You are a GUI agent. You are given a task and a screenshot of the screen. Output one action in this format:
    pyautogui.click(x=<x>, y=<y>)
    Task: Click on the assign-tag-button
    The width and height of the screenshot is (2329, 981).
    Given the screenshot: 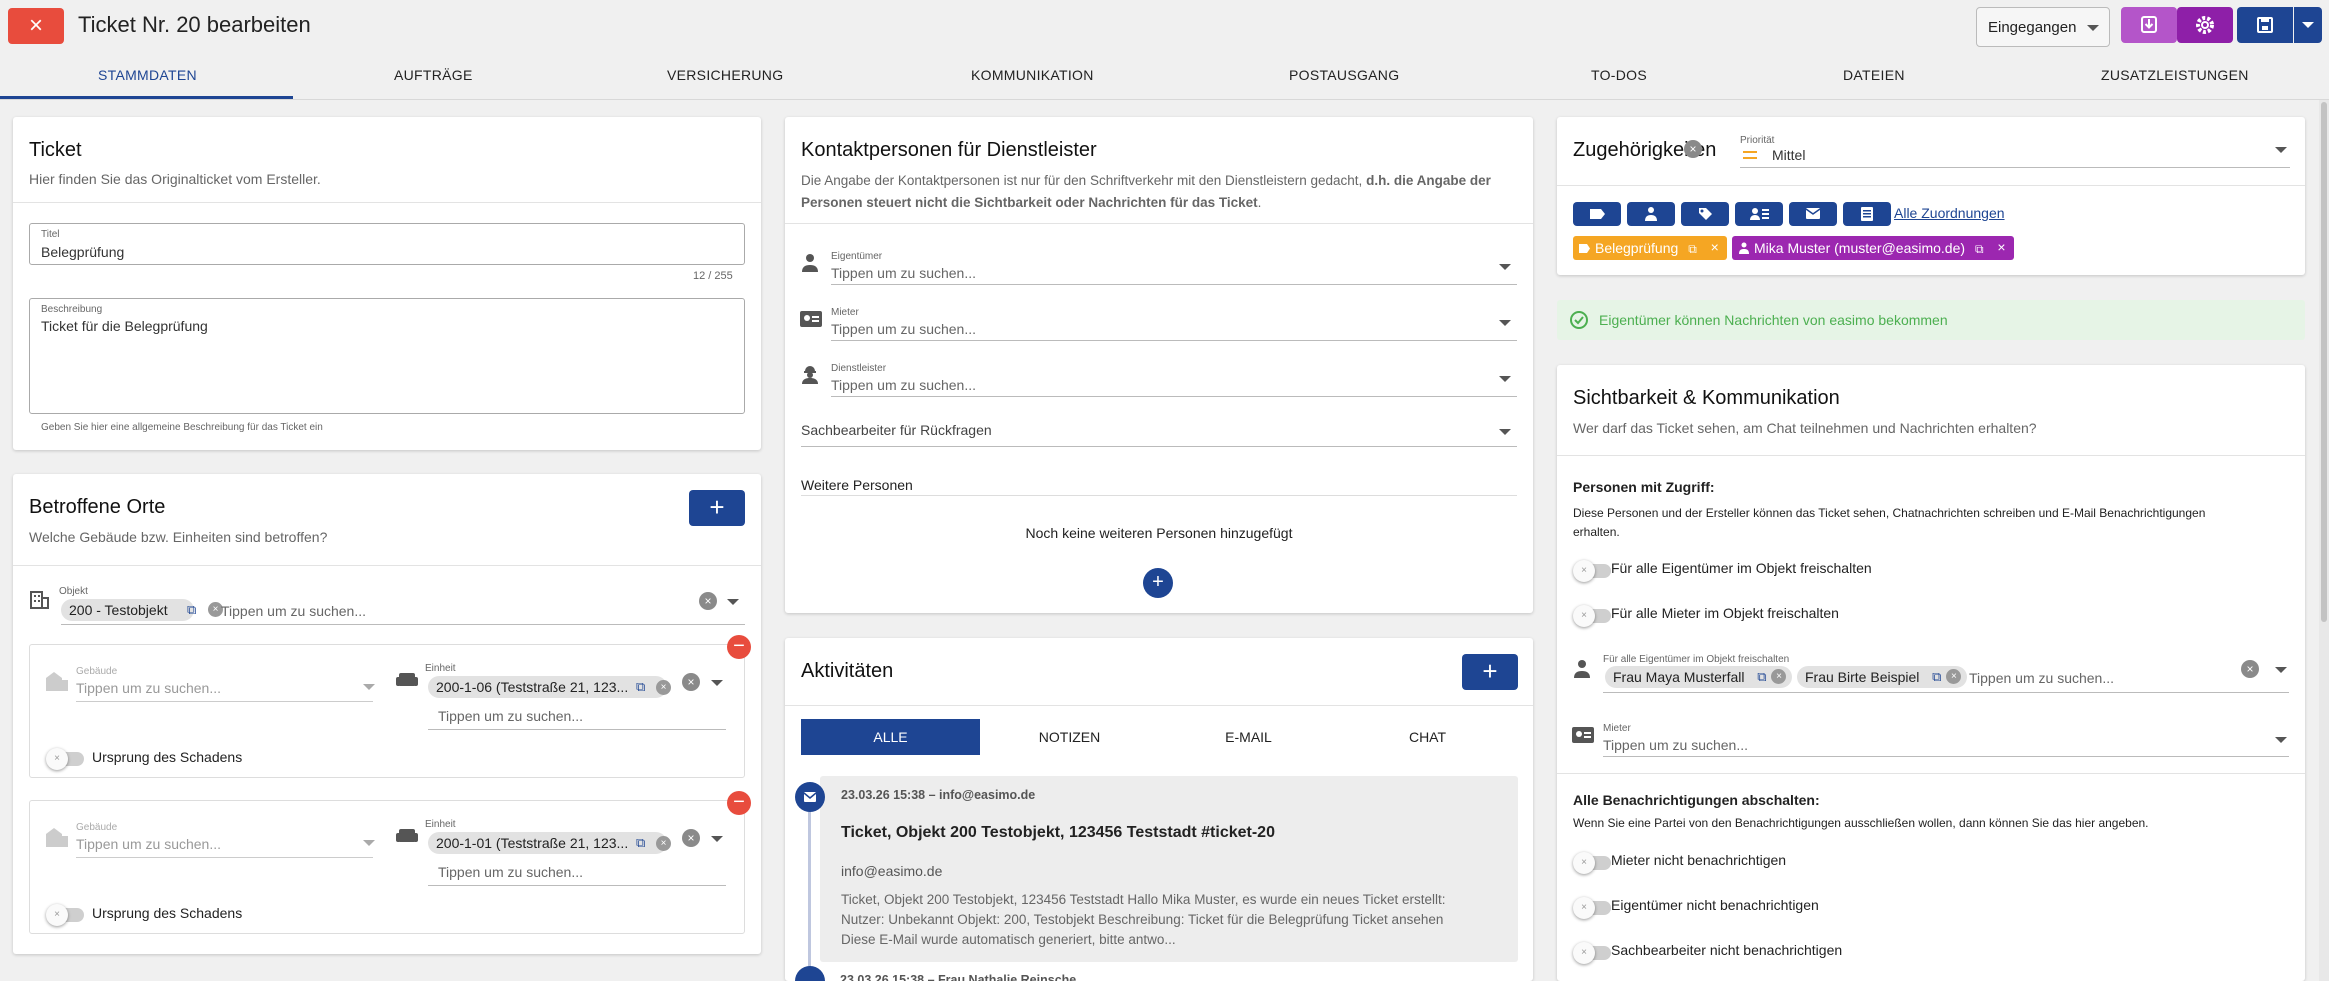 What is the action you would take?
    pyautogui.click(x=1705, y=214)
    